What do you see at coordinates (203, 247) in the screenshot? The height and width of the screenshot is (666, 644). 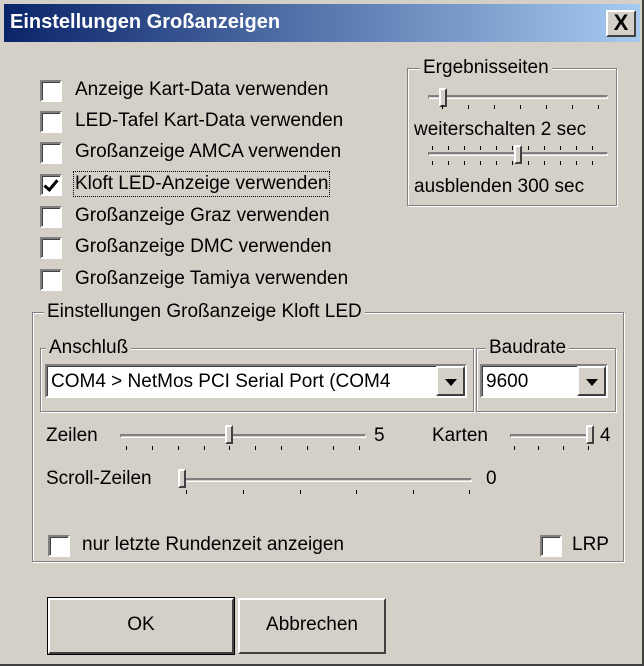 I see `checkbox-label-grossanzeige-dmc: Großanzeige DMC verwenden` at bounding box center [203, 247].